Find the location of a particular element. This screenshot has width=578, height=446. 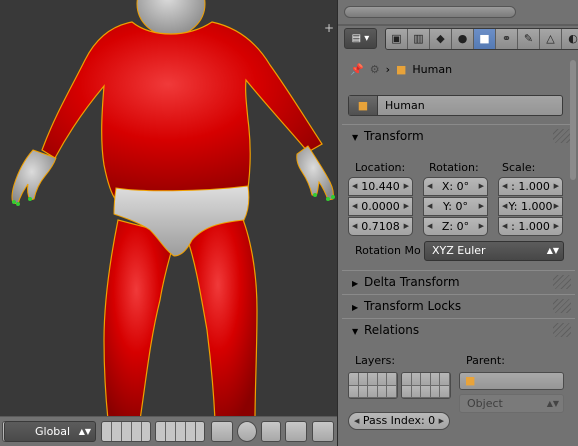

scale-y: Y: 1.000 is located at coordinates (530, 206).